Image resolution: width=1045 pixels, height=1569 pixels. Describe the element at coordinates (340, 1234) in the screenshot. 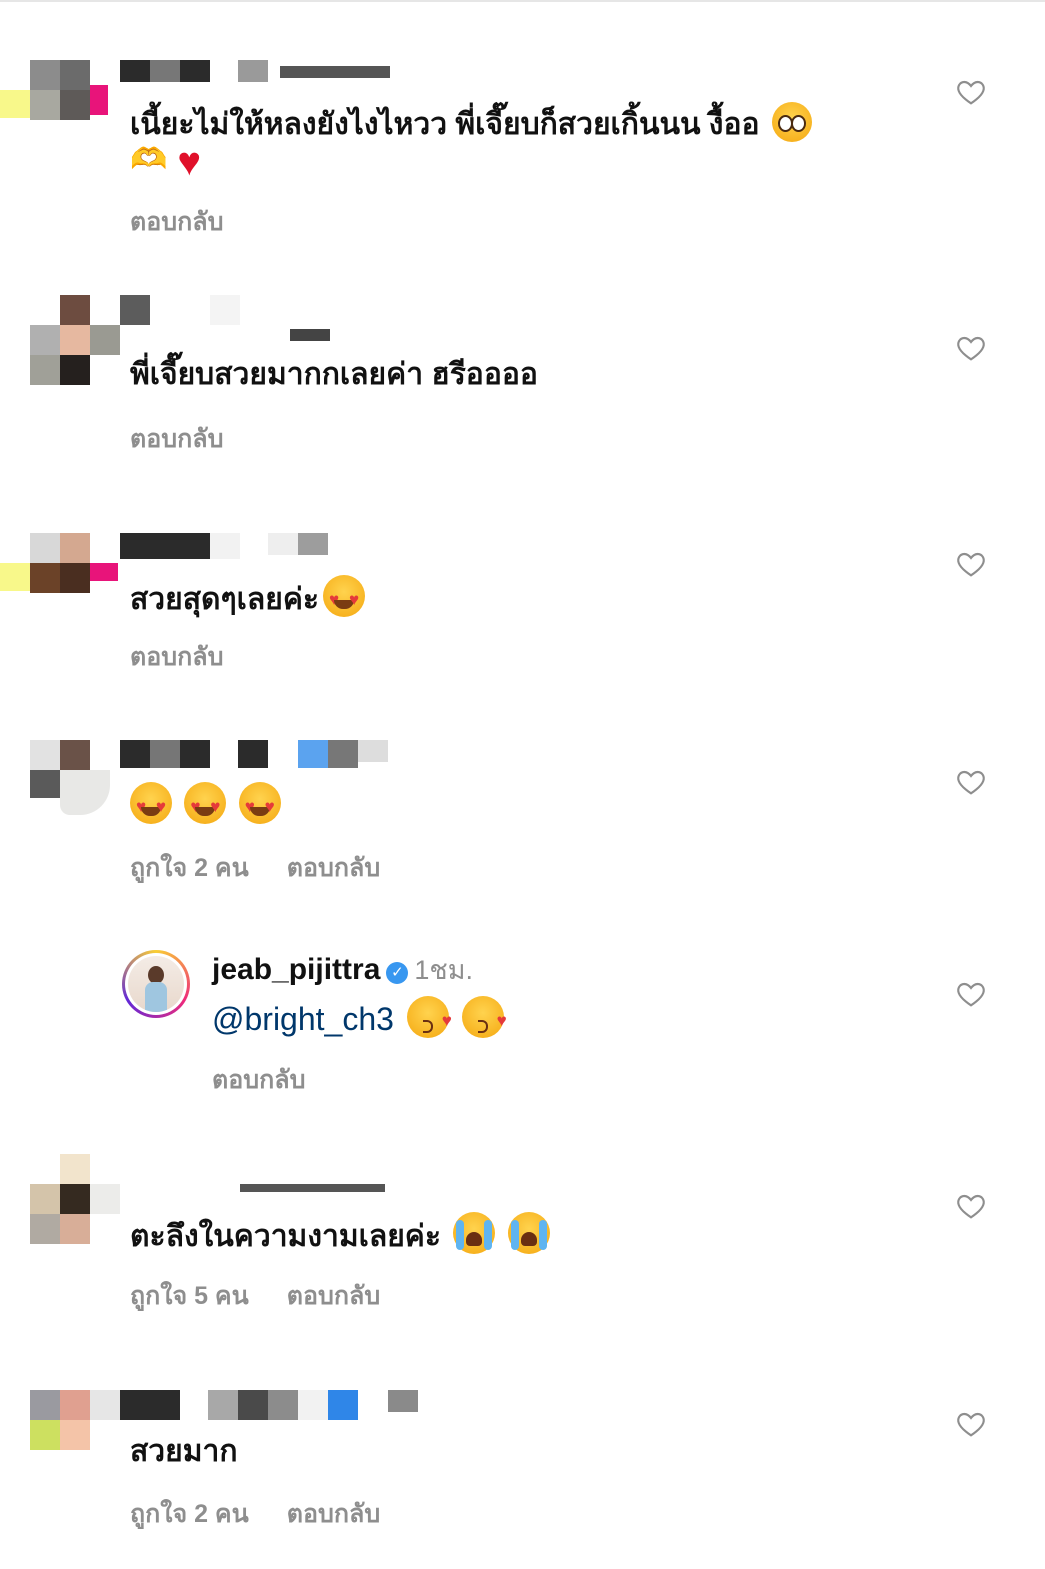

I see `comment-text: ตะลึงในความงามเลยค่ะ` at that location.